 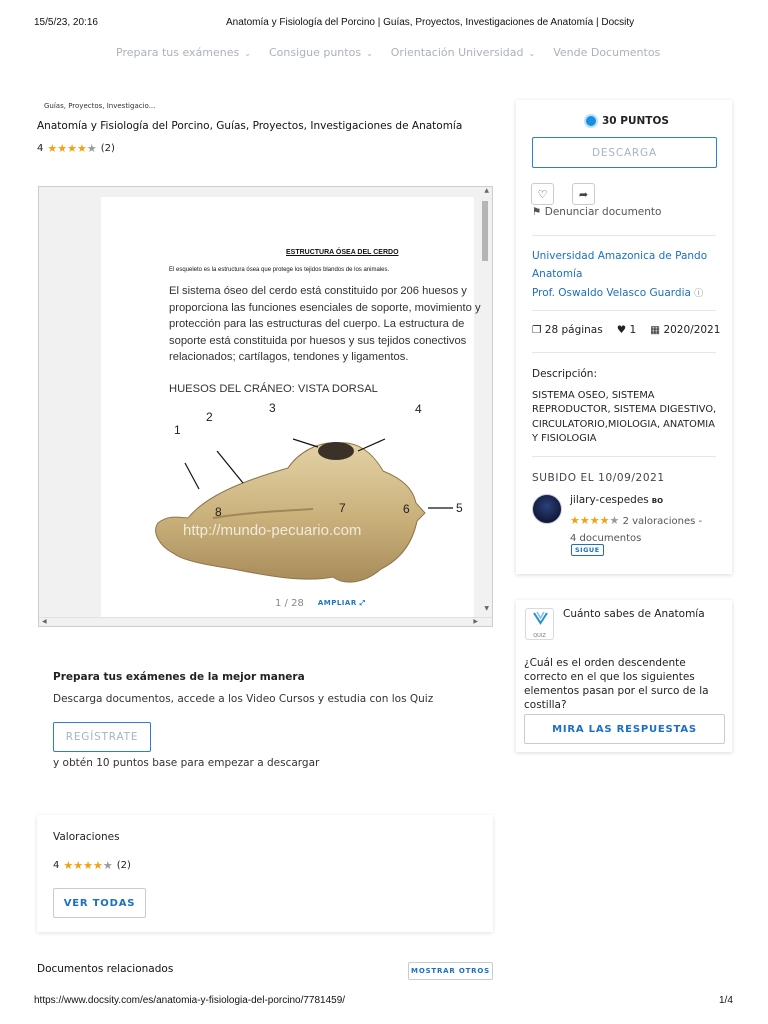 What do you see at coordinates (273, 389) in the screenshot?
I see `page-subheading: HUESOS DEL CRÁNEO: VISTA DORSAL` at bounding box center [273, 389].